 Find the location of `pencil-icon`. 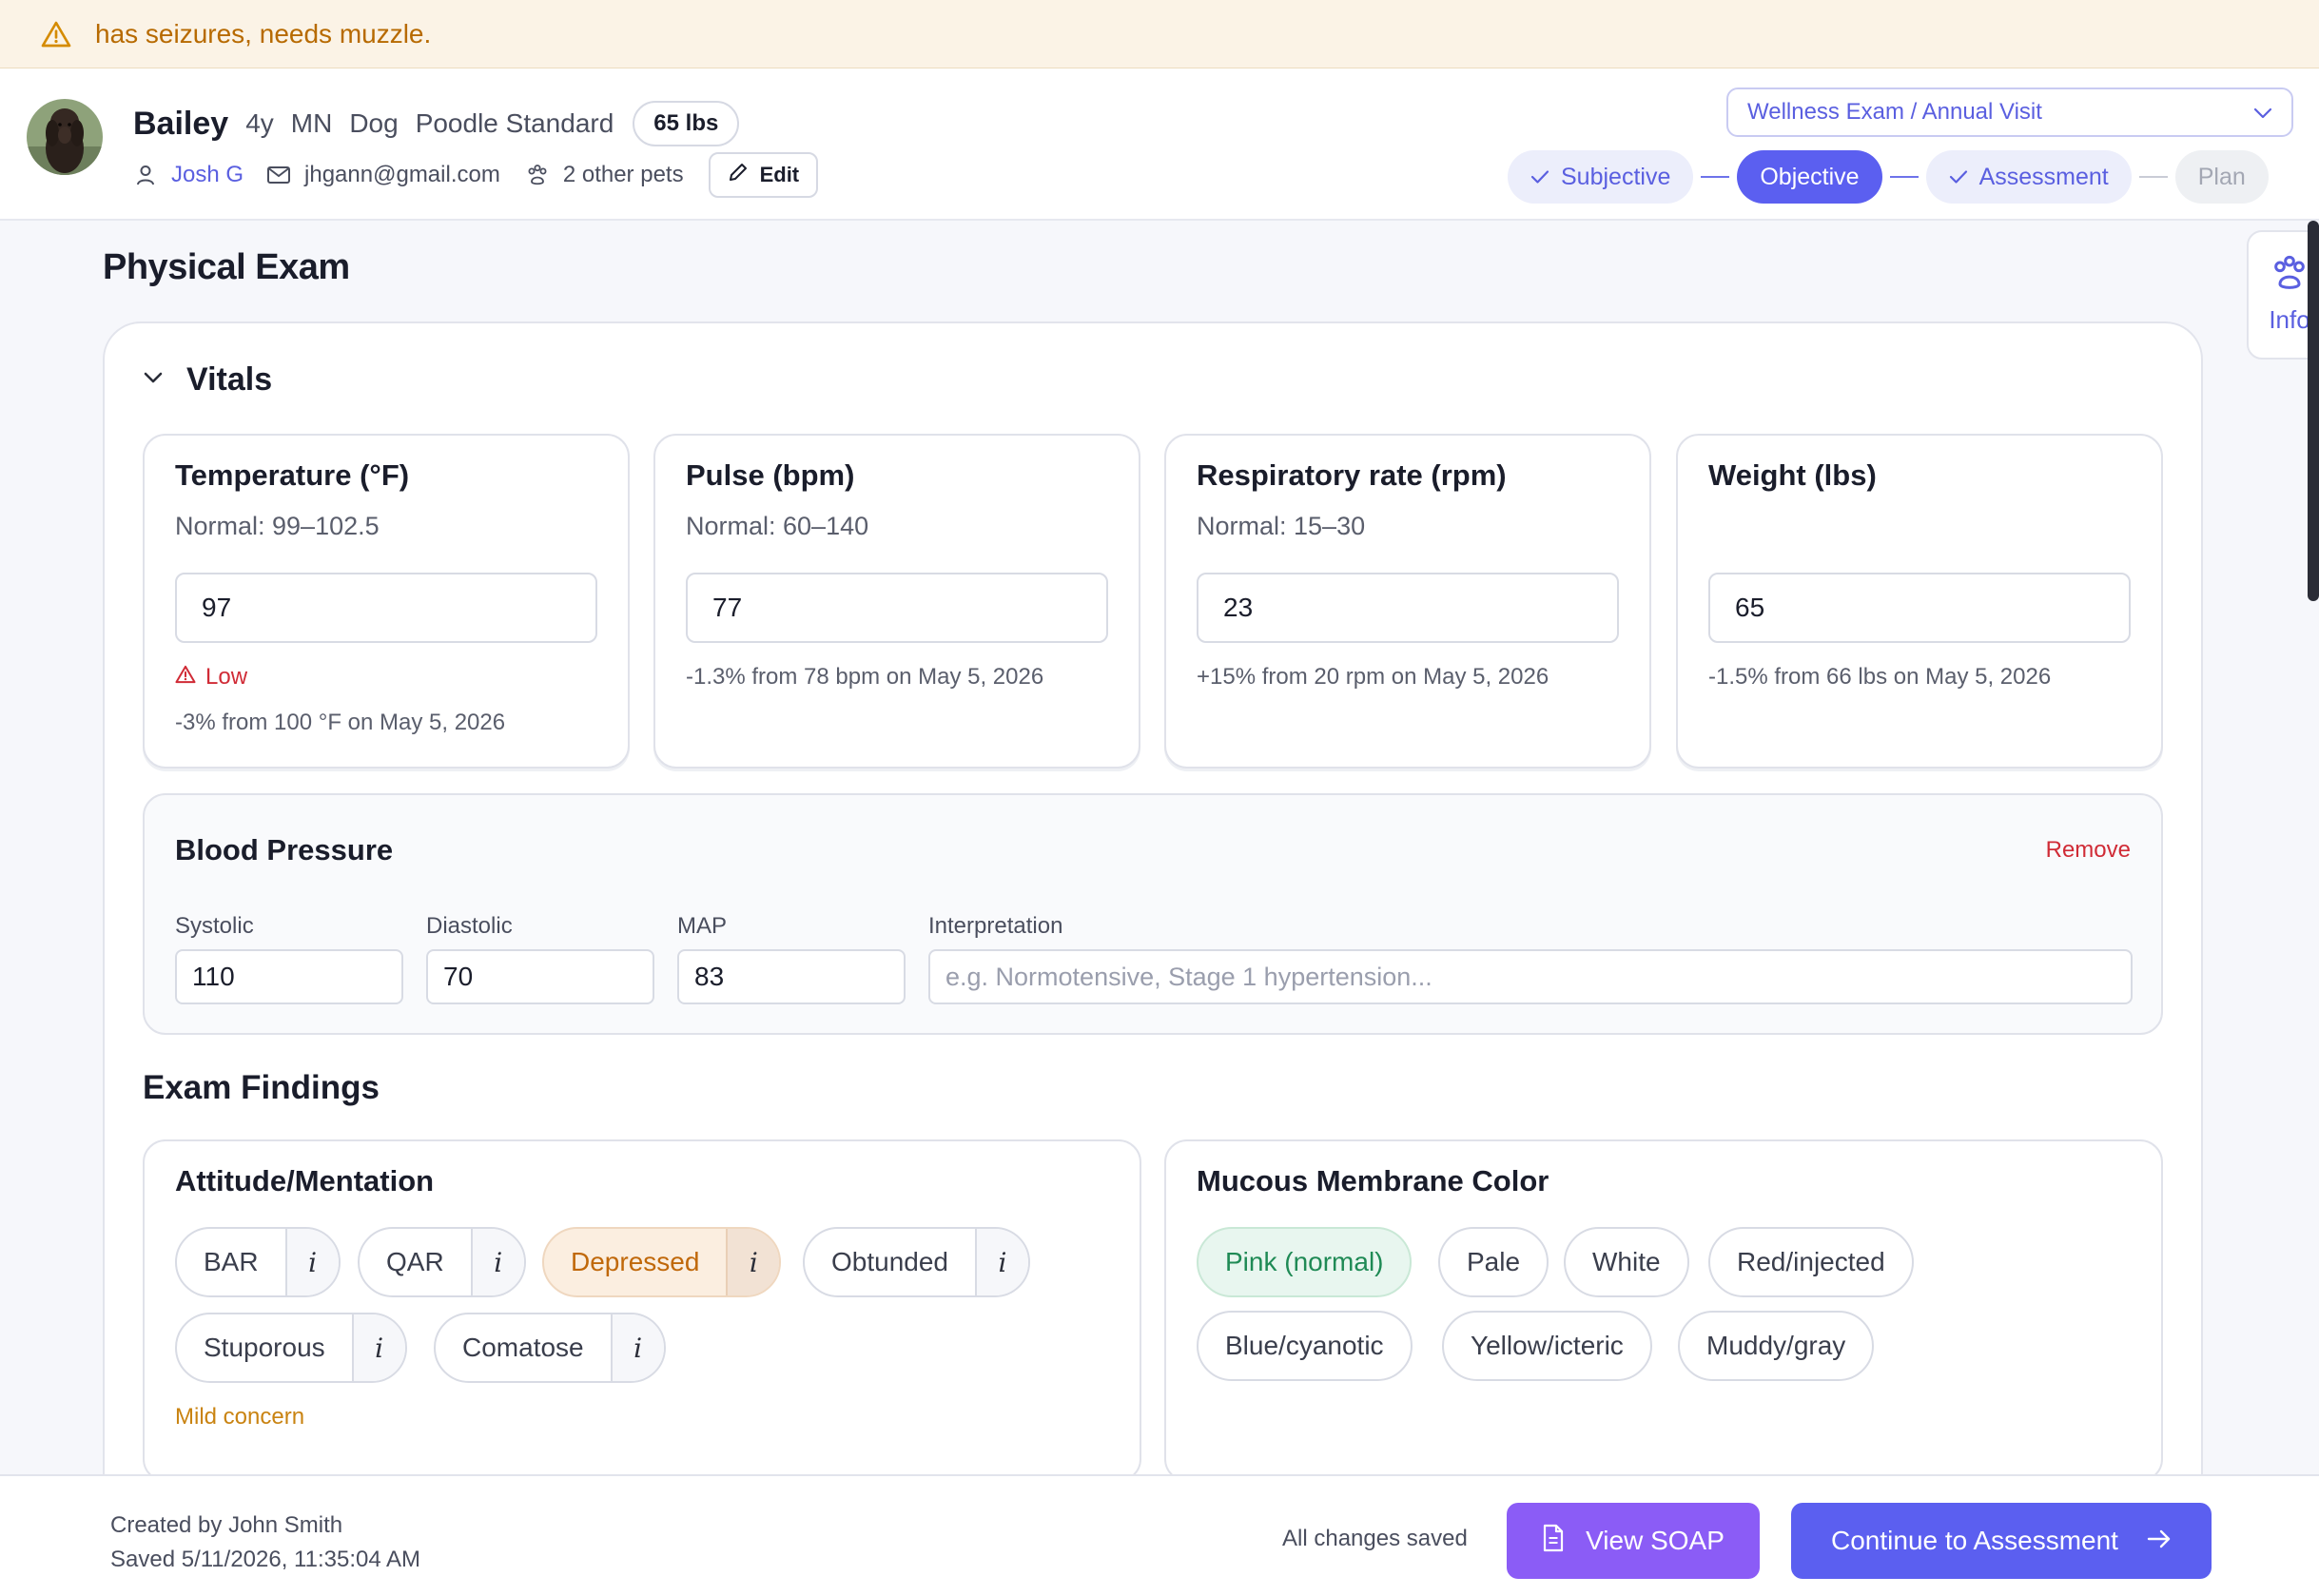

pencil-icon is located at coordinates (738, 175).